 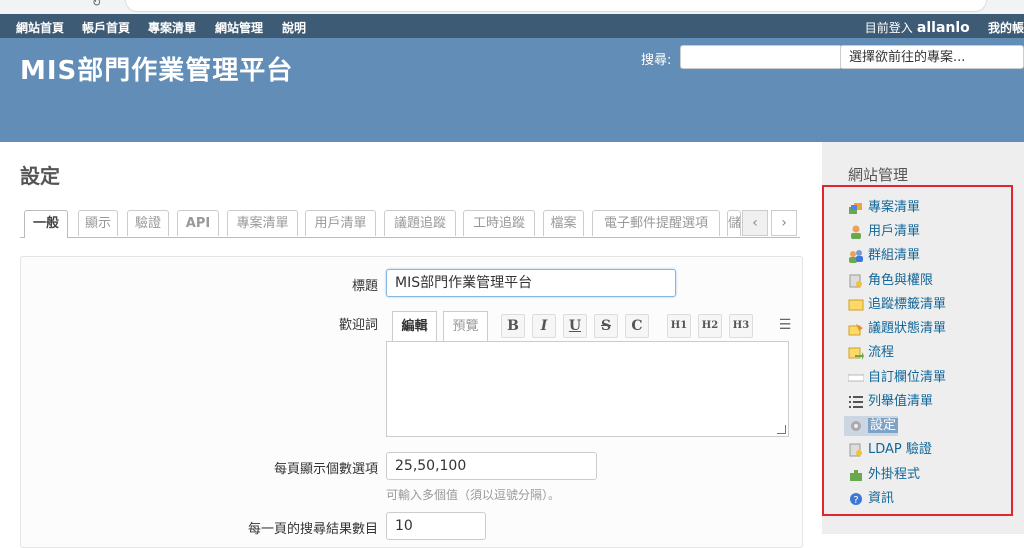 What do you see at coordinates (606, 326) in the screenshot?
I see `strikethrough-button: S` at bounding box center [606, 326].